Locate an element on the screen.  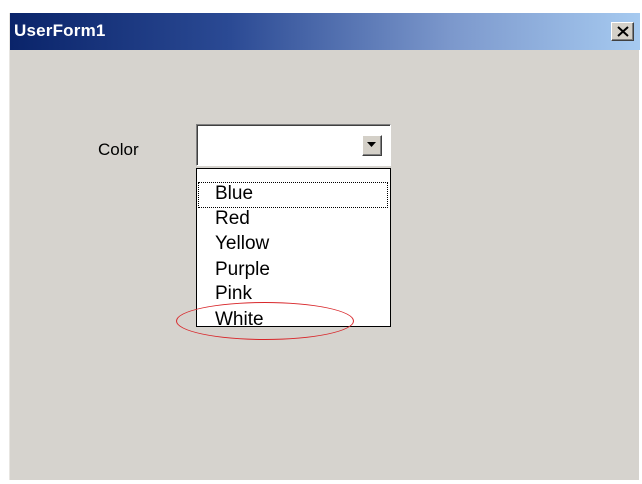
window-title: UserForm1 is located at coordinates (60, 30).